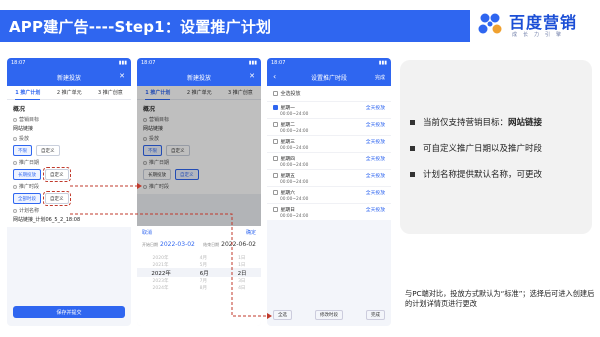 The width and height of the screenshot is (600, 337). I want to click on finish-button: 完成, so click(375, 315).